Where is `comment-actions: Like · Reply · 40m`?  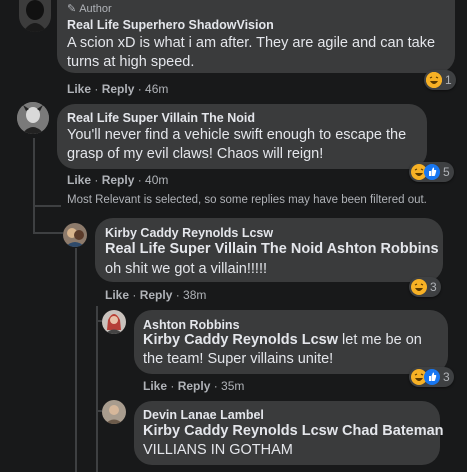 comment-actions: Like · Reply · 40m is located at coordinates (118, 180).